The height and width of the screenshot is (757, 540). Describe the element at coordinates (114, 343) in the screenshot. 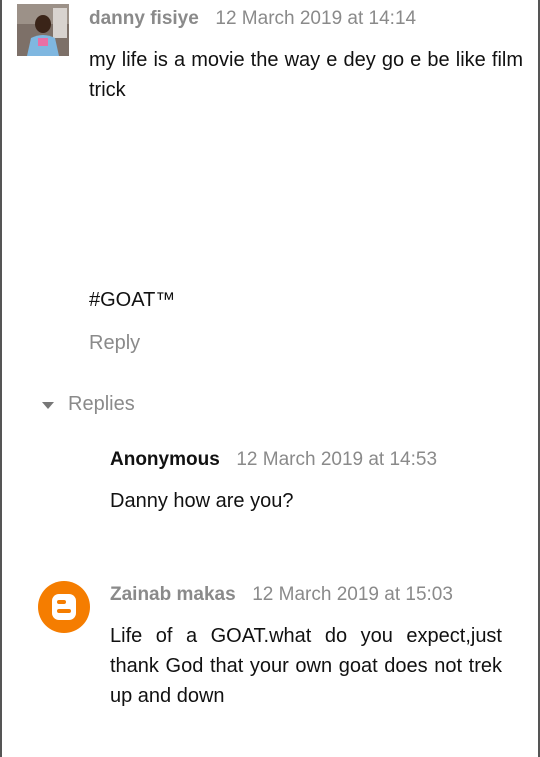

I see `reply-link: Reply` at that location.